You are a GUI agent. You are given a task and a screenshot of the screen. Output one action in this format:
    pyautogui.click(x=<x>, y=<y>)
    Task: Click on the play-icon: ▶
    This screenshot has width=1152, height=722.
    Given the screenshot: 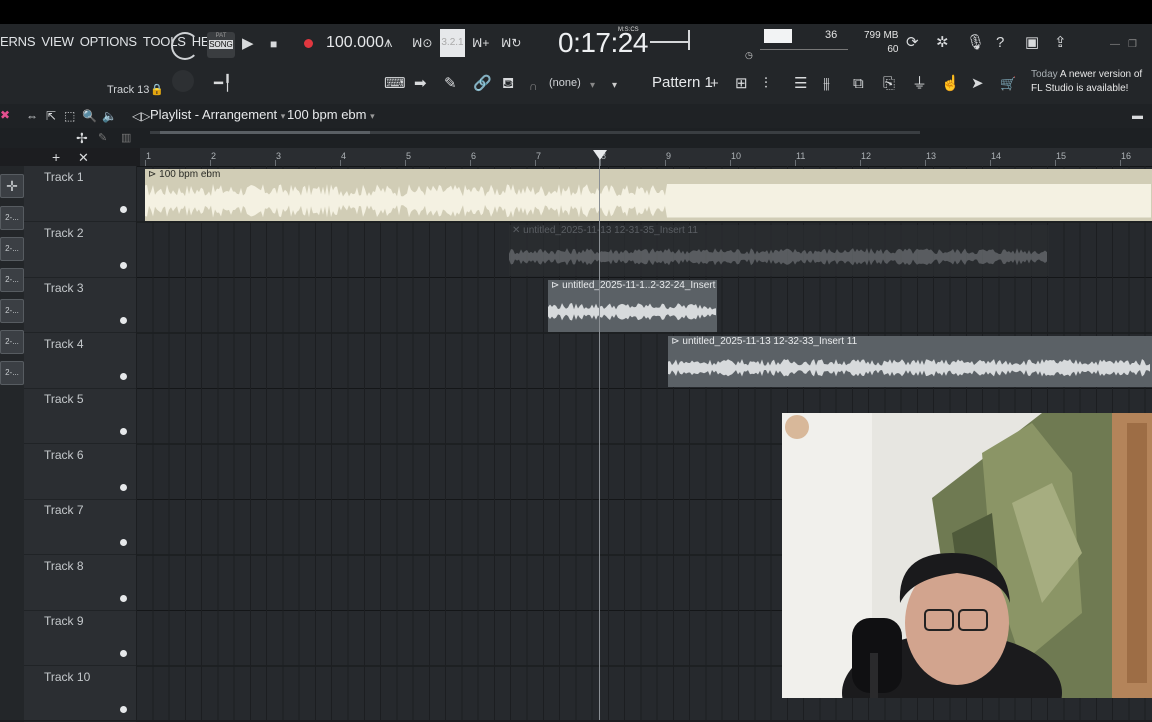 What is the action you would take?
    pyautogui.click(x=248, y=44)
    